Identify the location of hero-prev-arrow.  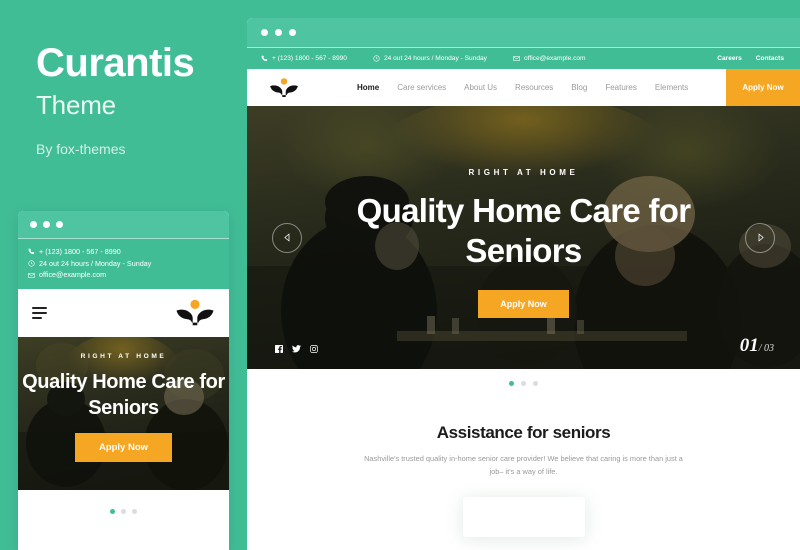
(287, 237).